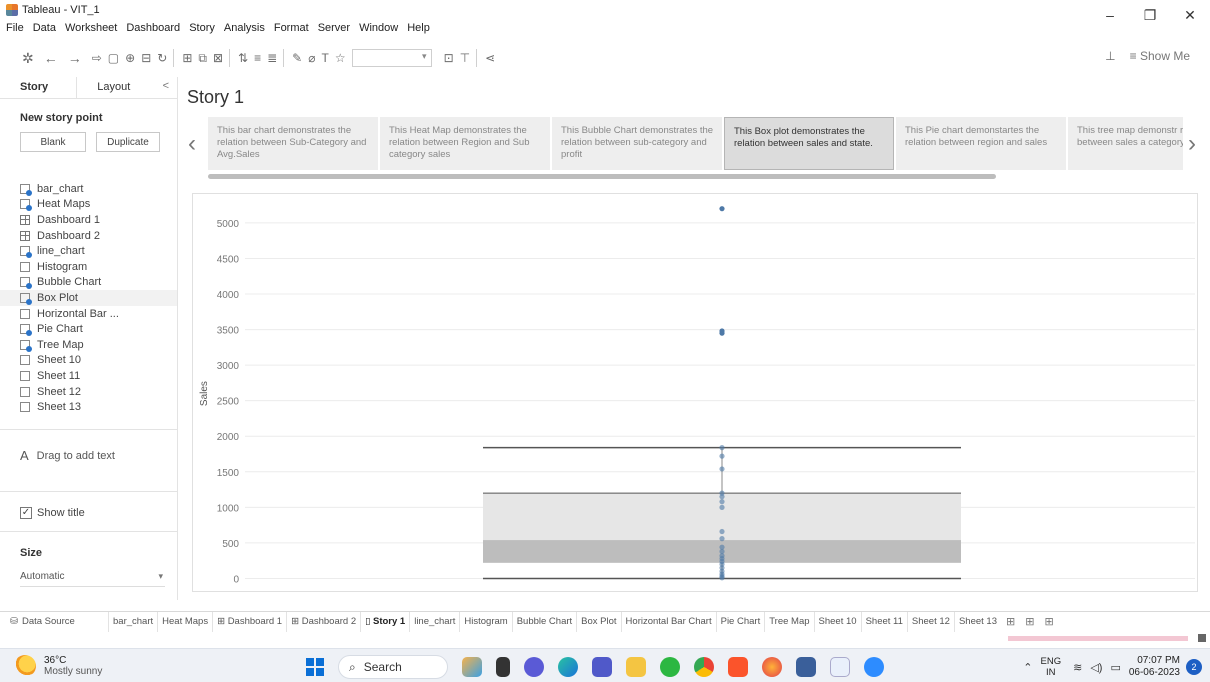 This screenshot has height=682, width=1210. I want to click on whatsapp-icon, so click(670, 667).